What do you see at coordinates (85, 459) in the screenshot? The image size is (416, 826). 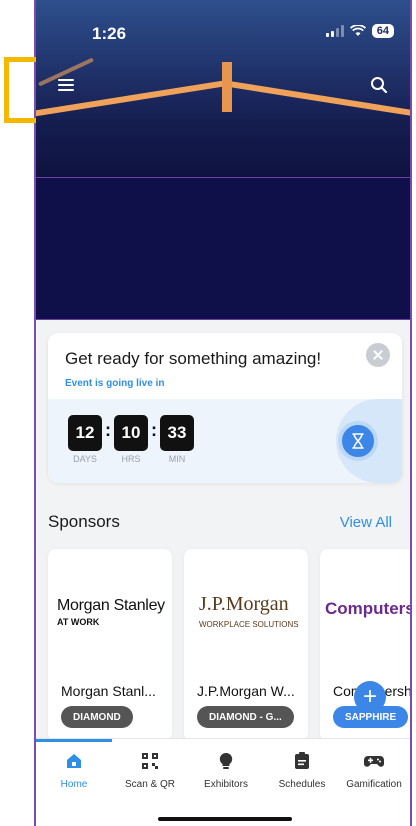 I see `timer-days-label: DAYS` at bounding box center [85, 459].